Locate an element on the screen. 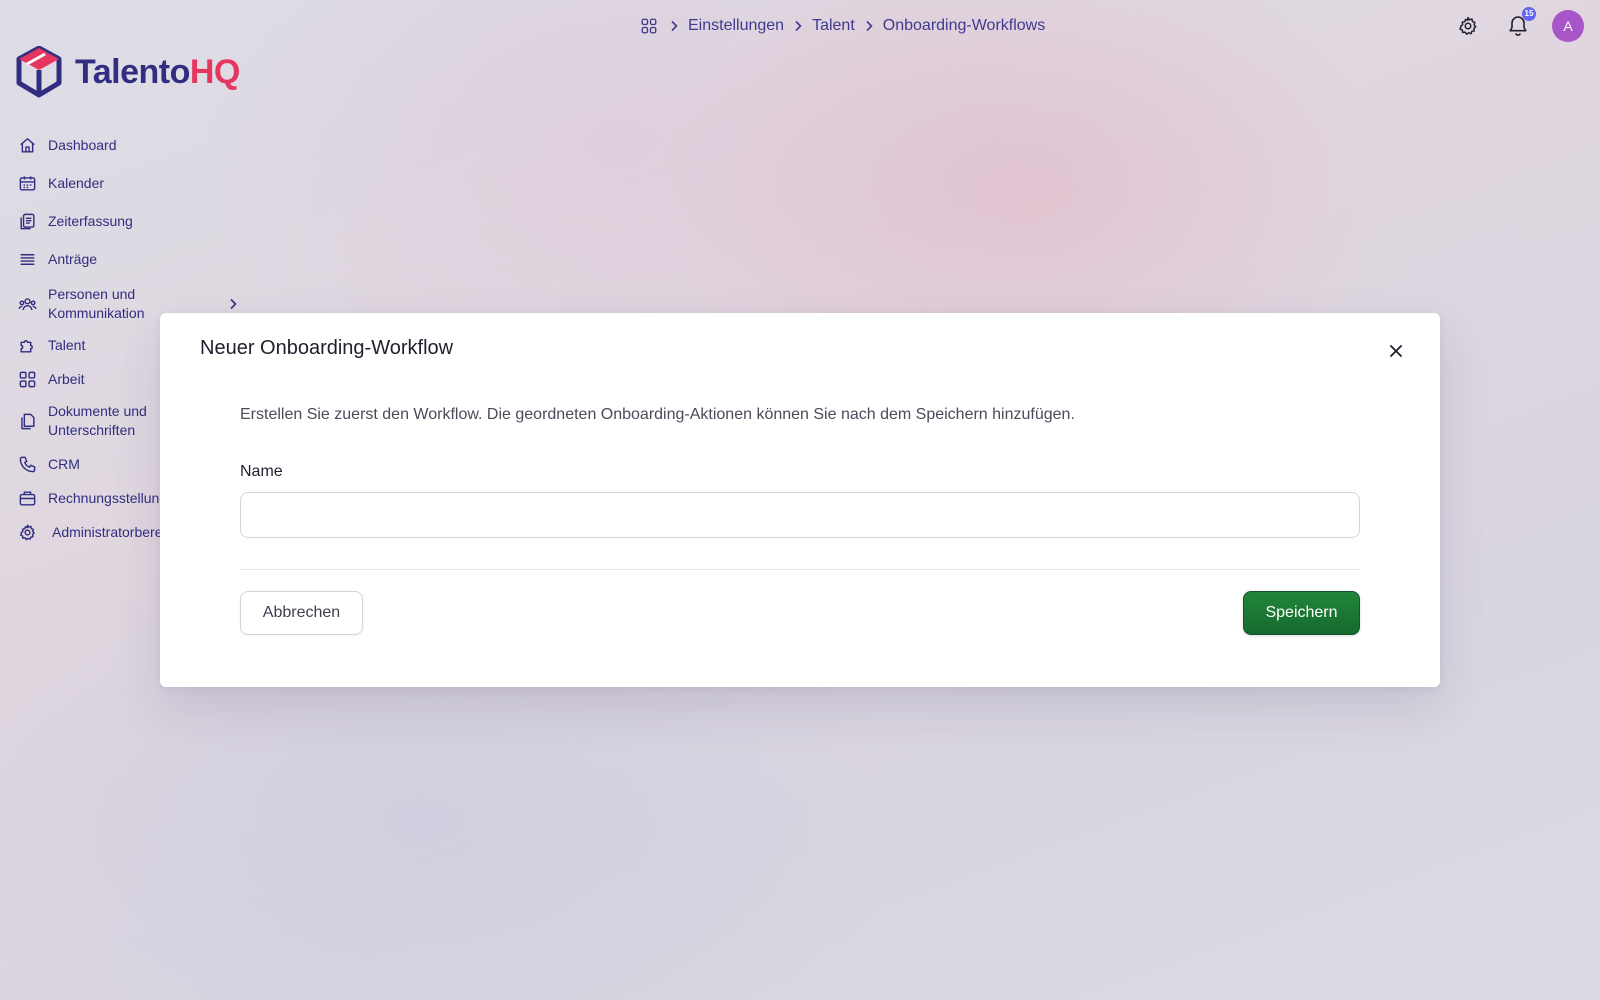 The height and width of the screenshot is (1000, 1600). sidebar-item-label: Zeiterfassung is located at coordinates (90, 220).